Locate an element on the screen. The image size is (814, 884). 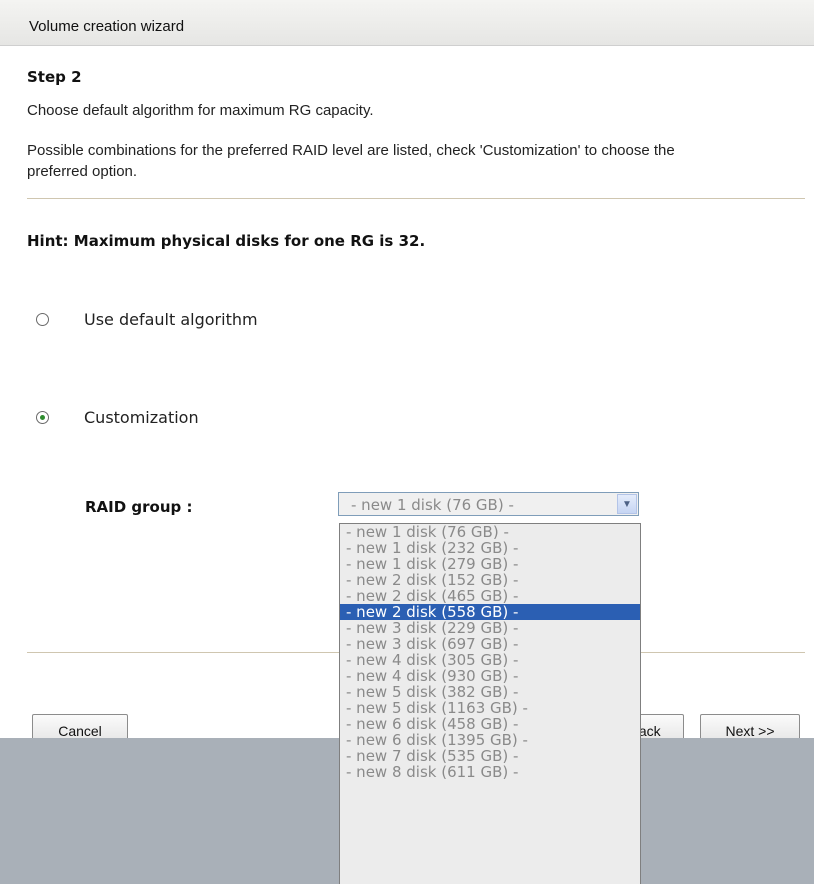
customization-radio is located at coordinates (42, 417).